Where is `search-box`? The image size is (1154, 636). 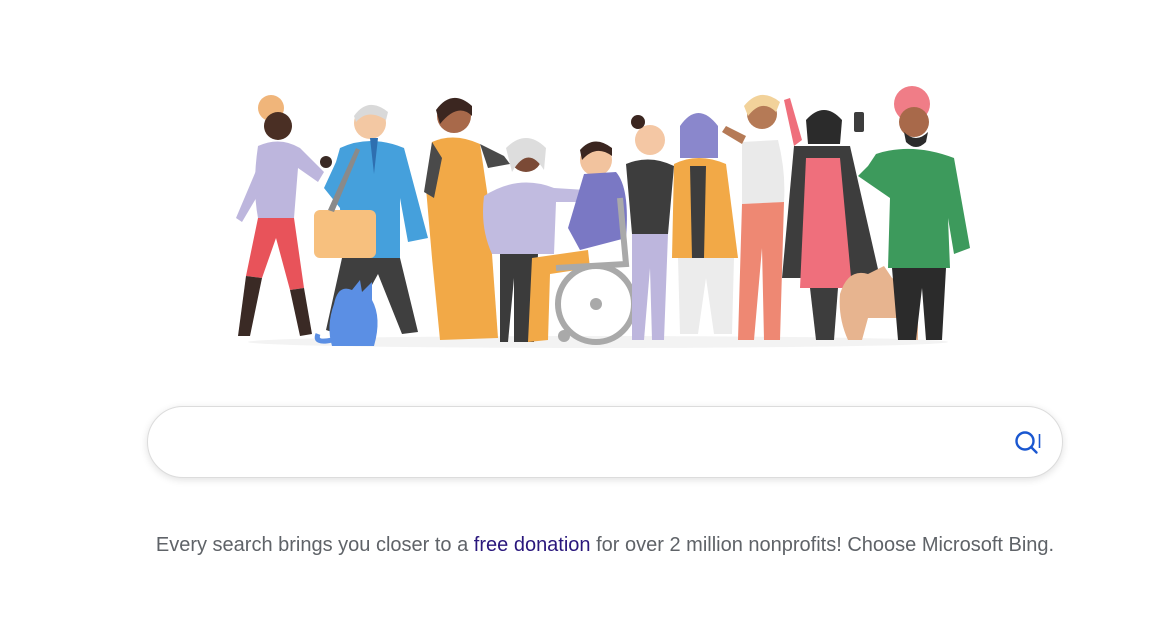 search-box is located at coordinates (605, 442).